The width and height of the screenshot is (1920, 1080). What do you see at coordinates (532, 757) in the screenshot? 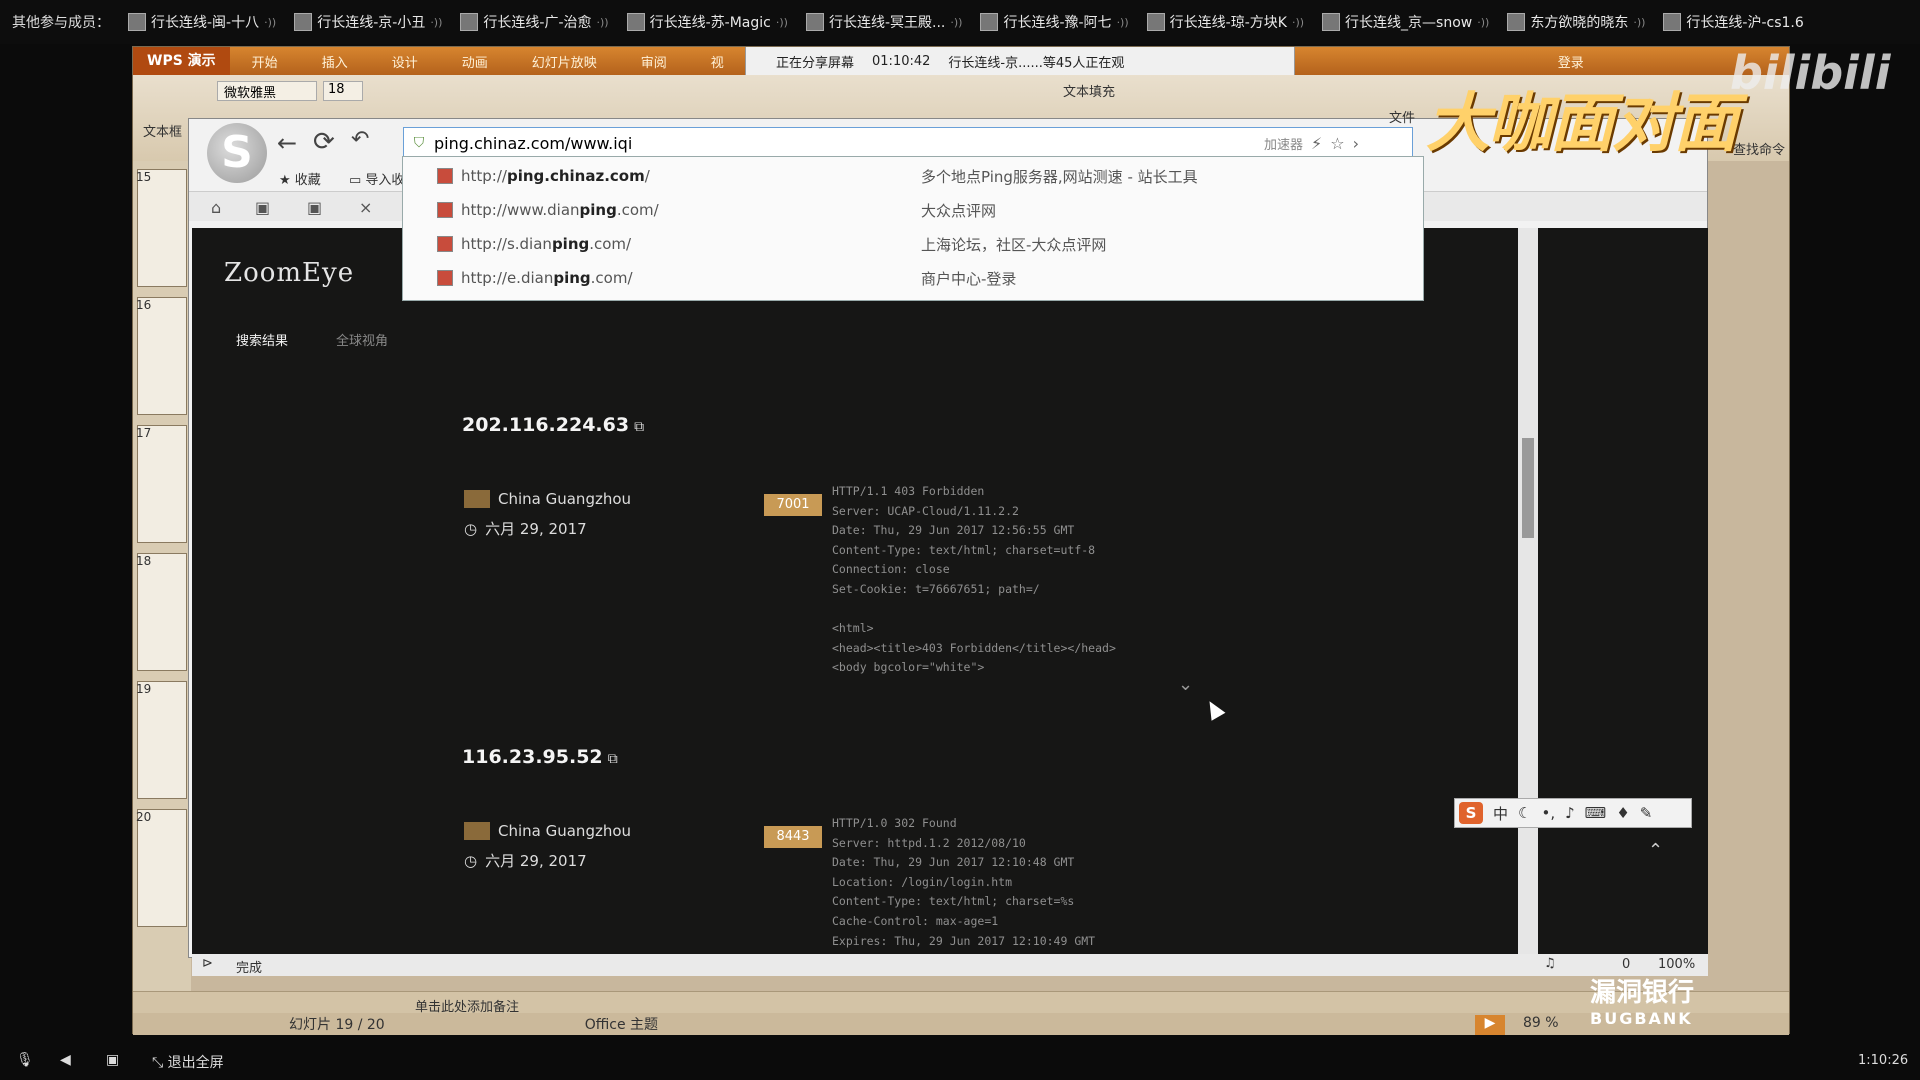
I see `result-ip: 116.23.95.52` at bounding box center [532, 757].